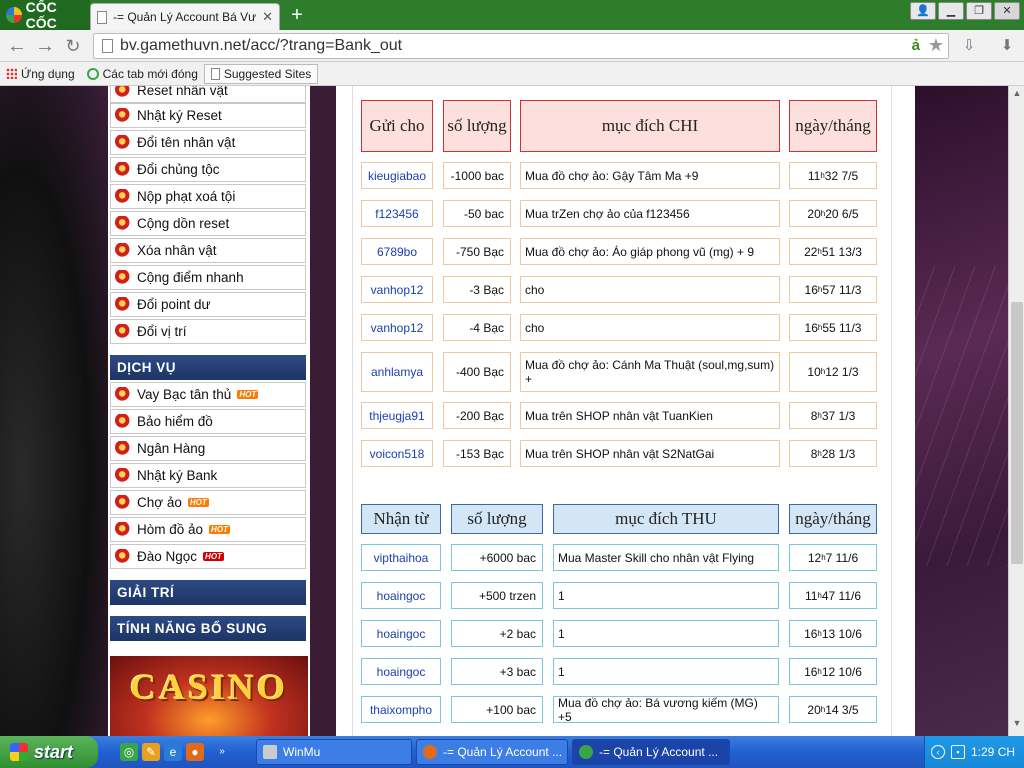 The image size is (1024, 768). Describe the element at coordinates (208, 421) in the screenshot. I see `sidebar-item-item-insurance: Bảo hiểm đồ` at that location.